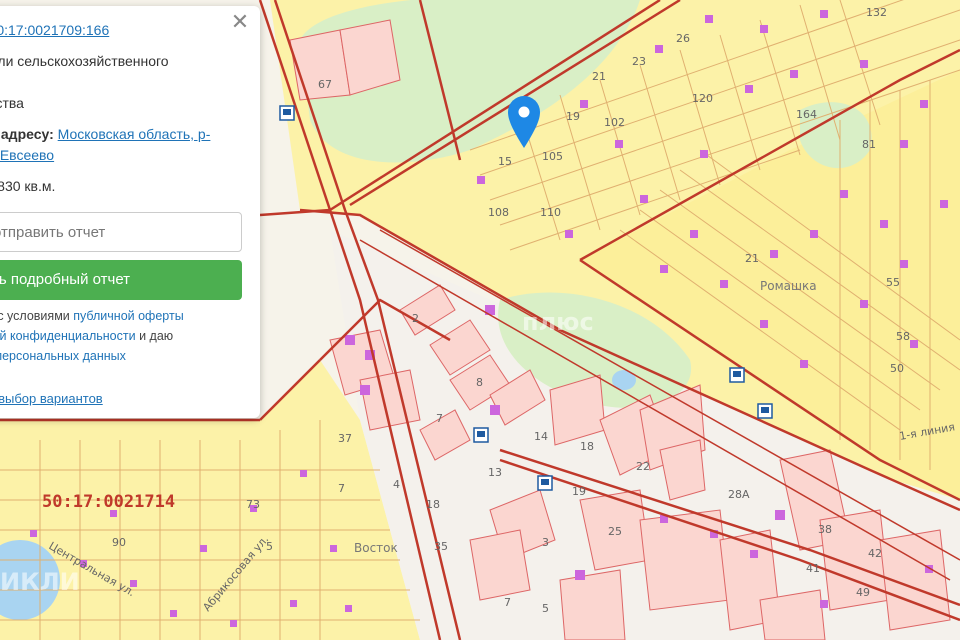  Describe the element at coordinates (441, 546) in the screenshot. I see `parcel-number: 35` at that location.